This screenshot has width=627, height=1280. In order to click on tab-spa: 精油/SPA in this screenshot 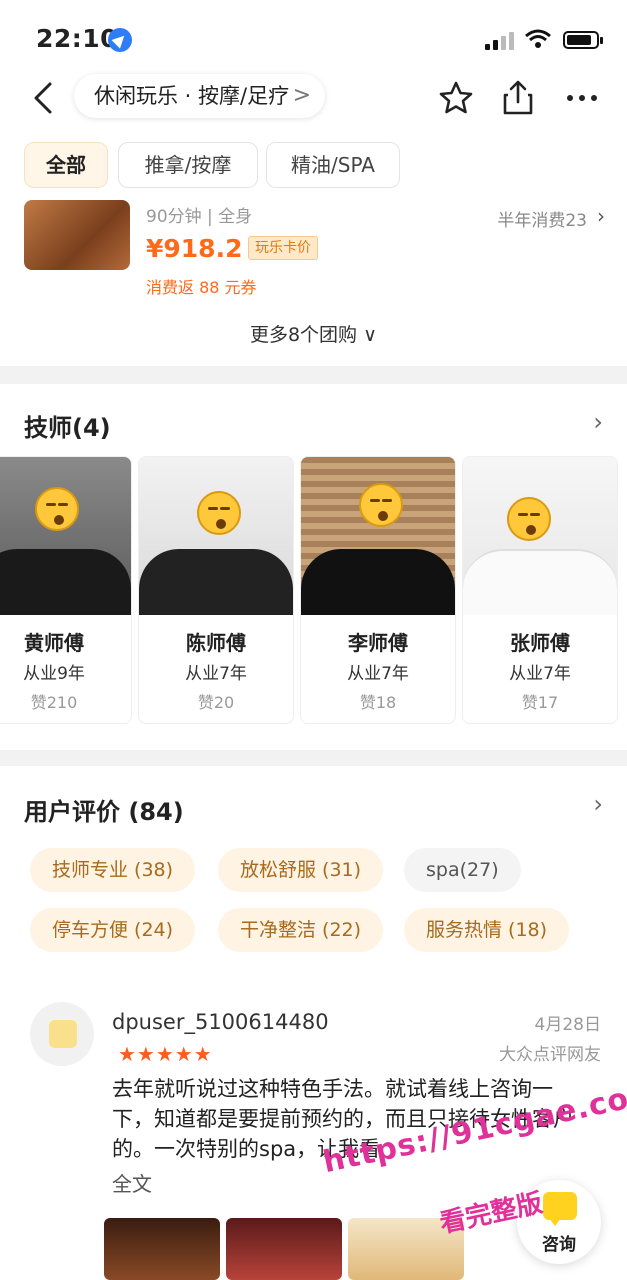, I will do `click(333, 165)`.